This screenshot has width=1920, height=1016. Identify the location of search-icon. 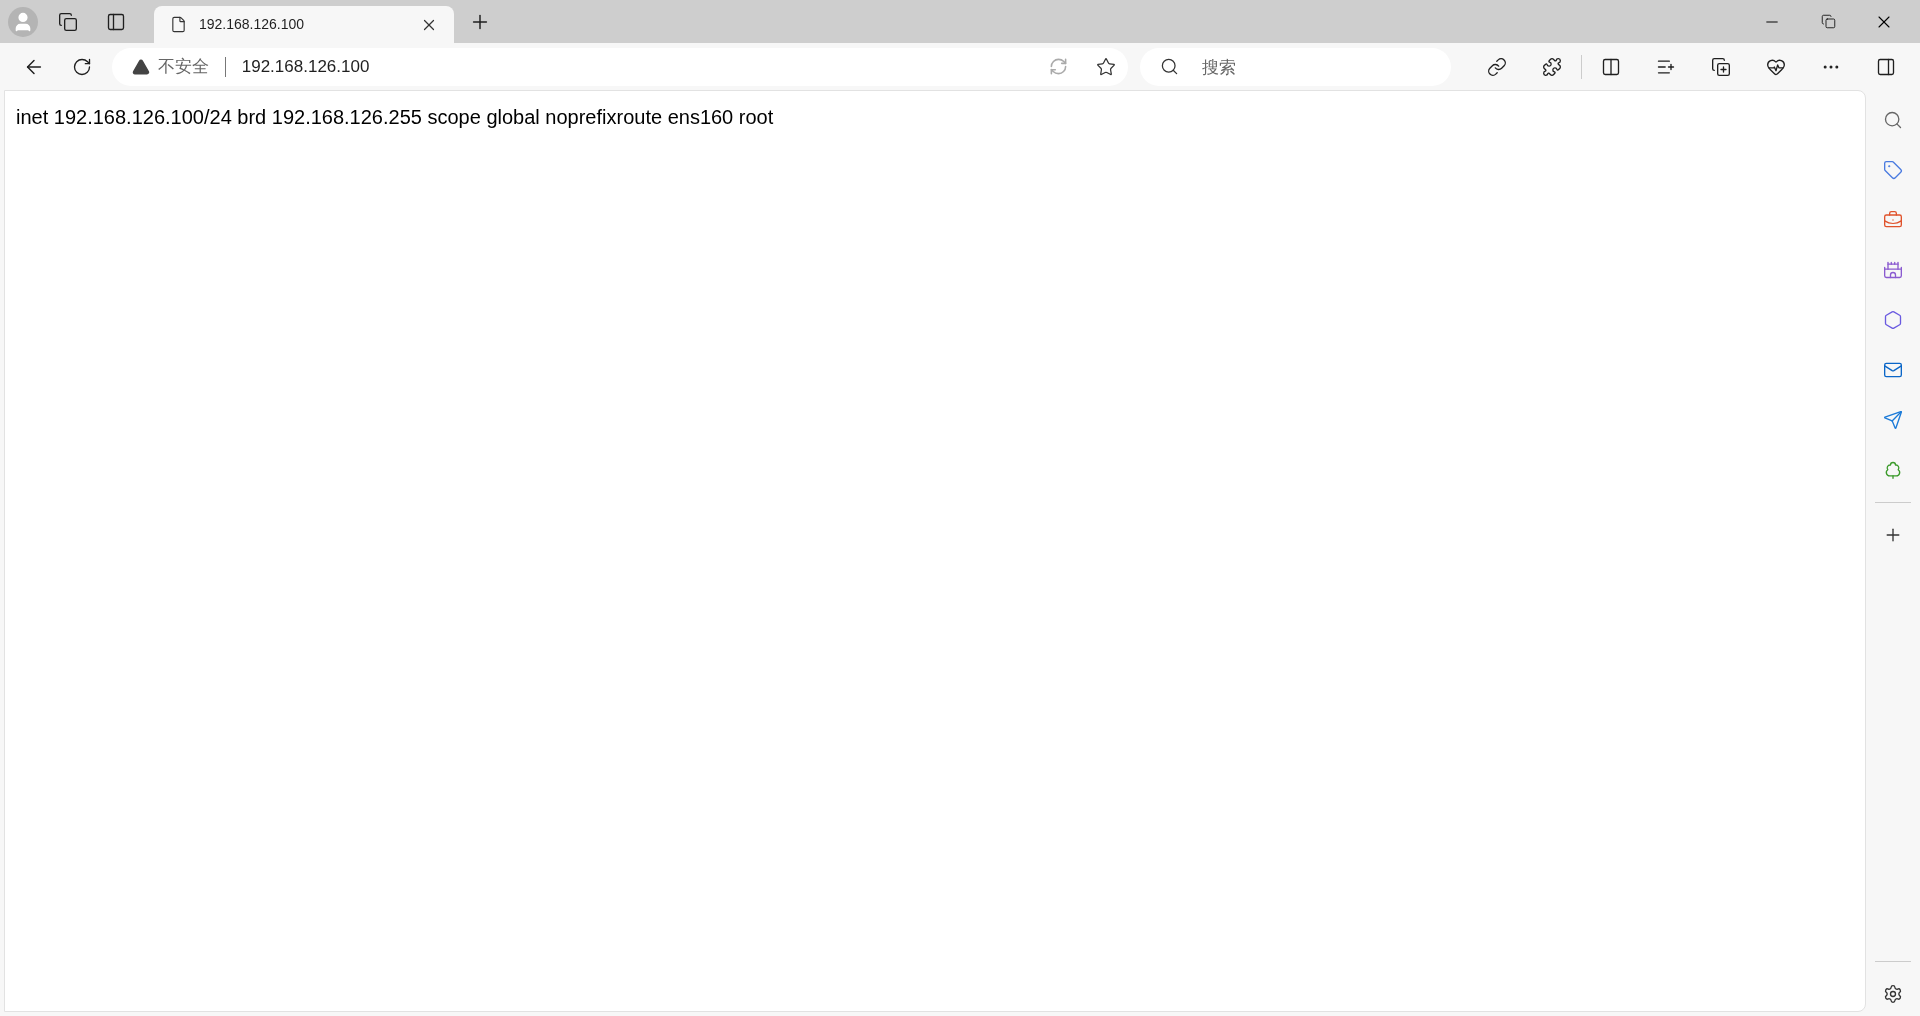
(1170, 66).